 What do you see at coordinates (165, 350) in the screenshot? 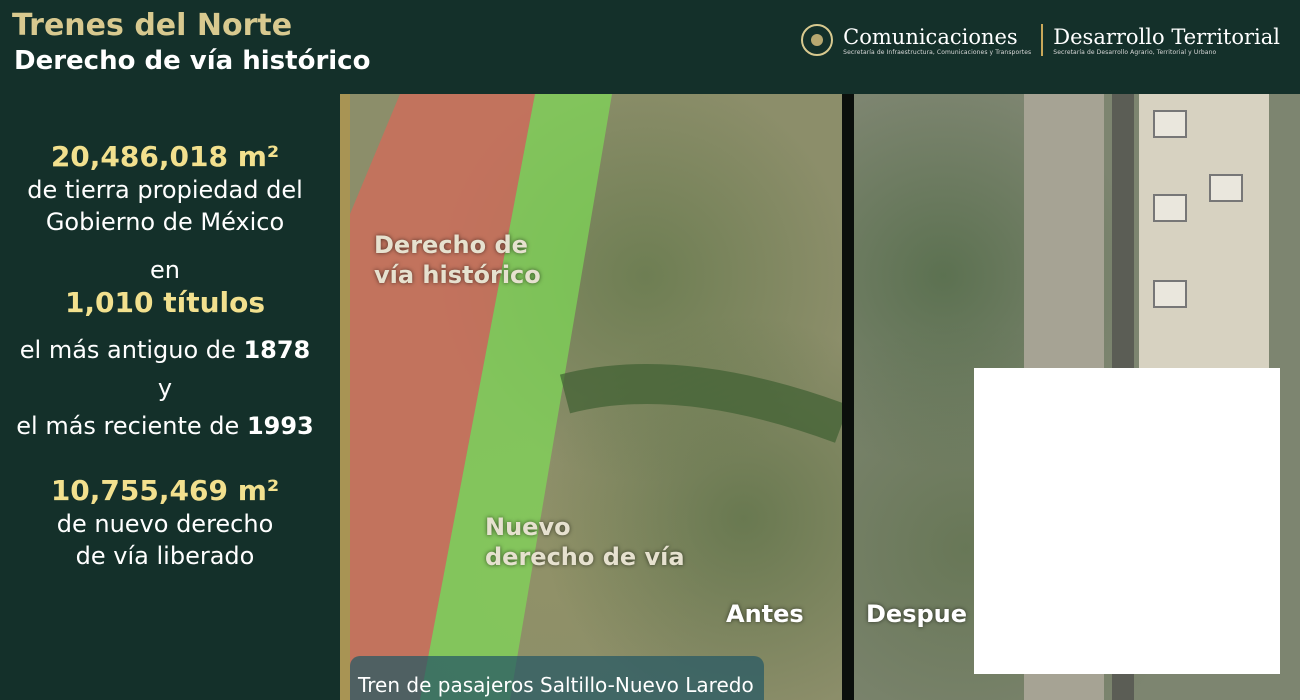
I see `stat-oldest: el más antiguo de 1878` at bounding box center [165, 350].